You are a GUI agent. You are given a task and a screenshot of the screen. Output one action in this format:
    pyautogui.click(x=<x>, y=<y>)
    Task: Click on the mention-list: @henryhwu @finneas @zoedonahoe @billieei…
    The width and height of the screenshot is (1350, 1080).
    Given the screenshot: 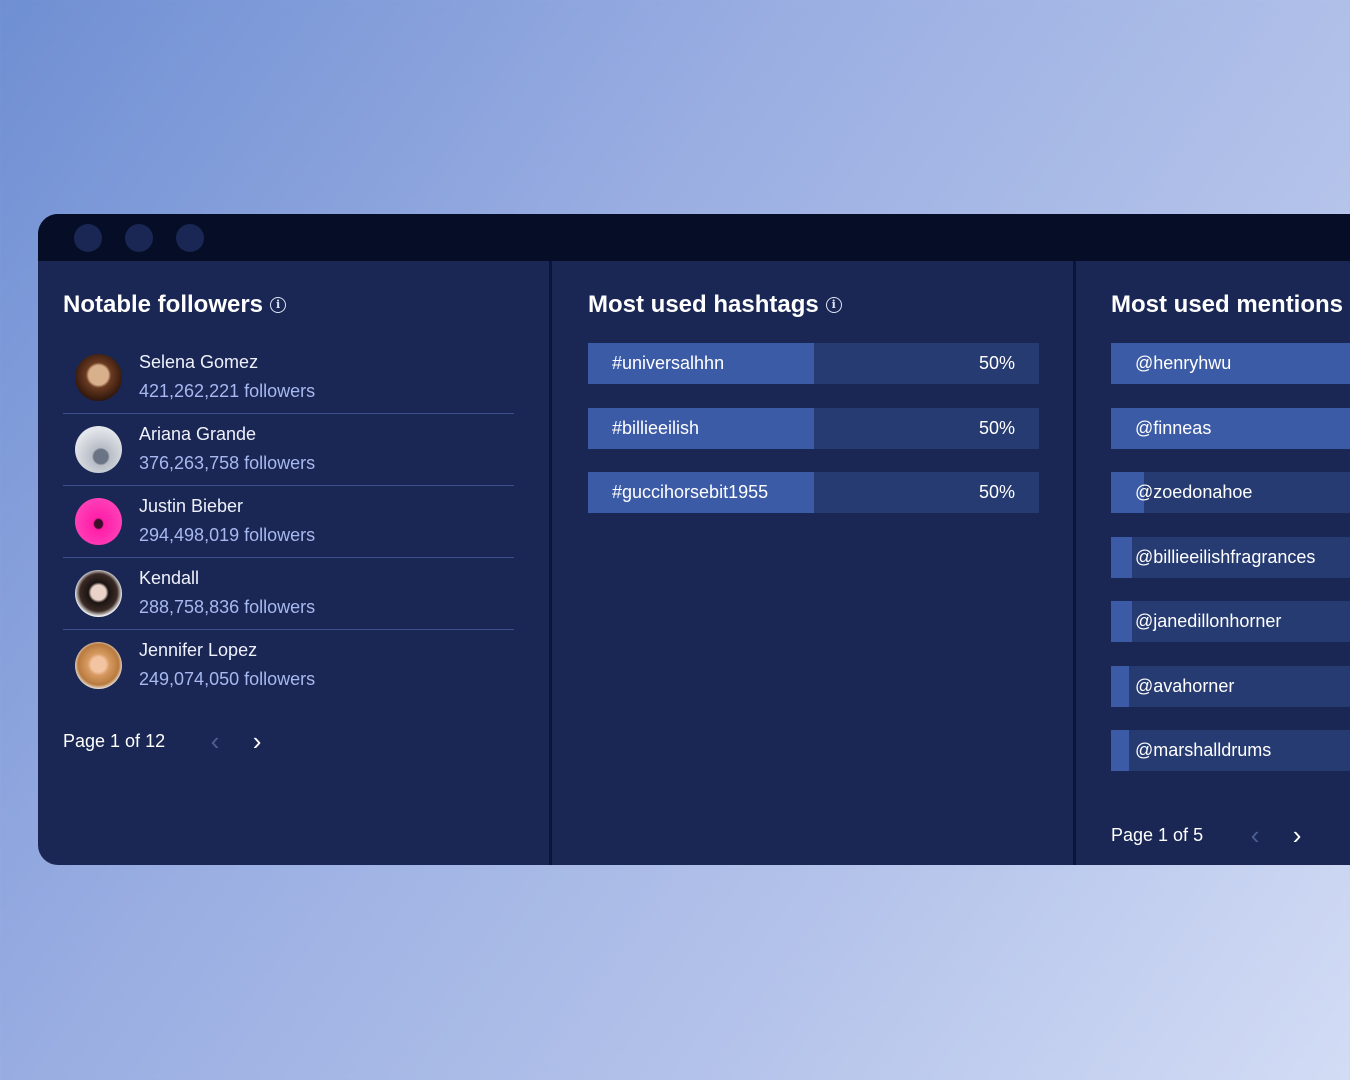 What is the action you would take?
    pyautogui.click(x=1230, y=569)
    